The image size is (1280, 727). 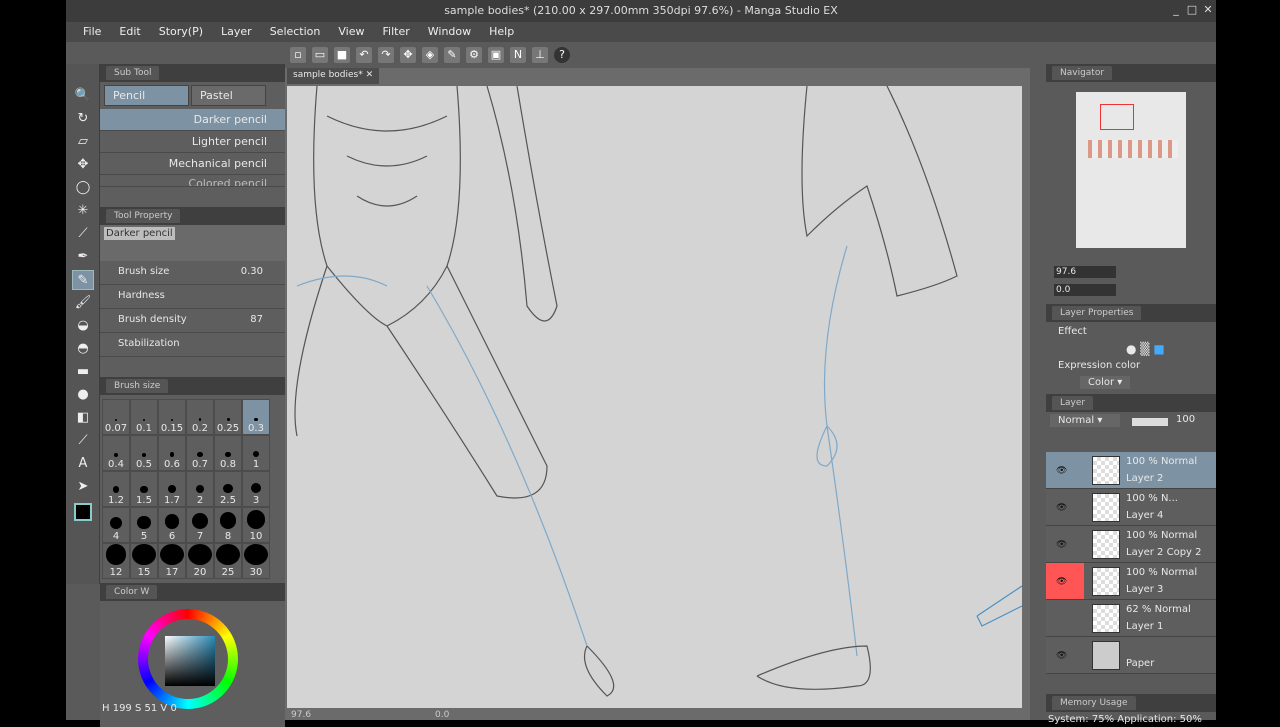 I want to click on minimize-icon: _, so click(x=1176, y=10).